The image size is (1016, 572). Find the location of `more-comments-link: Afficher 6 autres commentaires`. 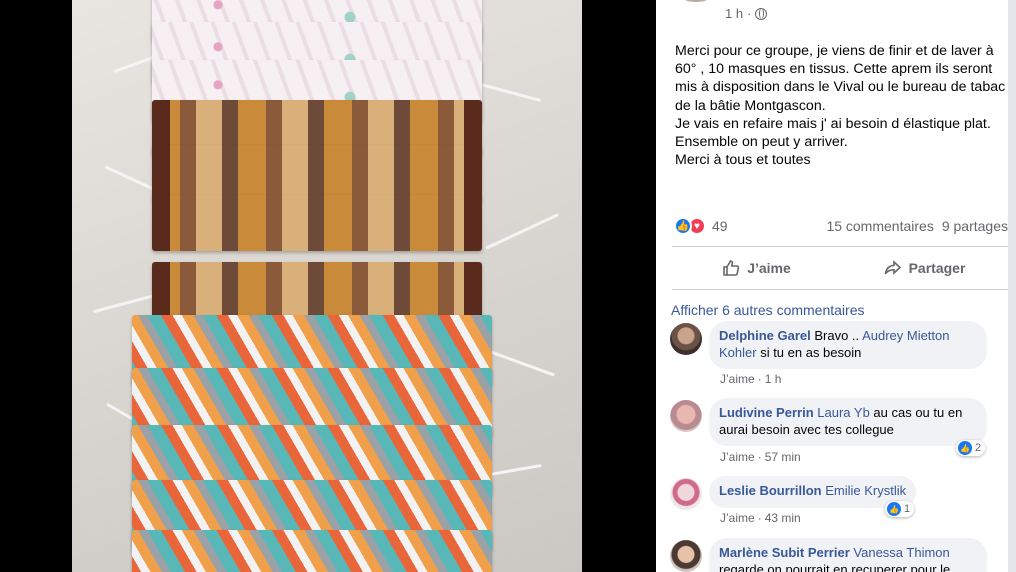

more-comments-link: Afficher 6 autres commentaires is located at coordinates (768, 310).